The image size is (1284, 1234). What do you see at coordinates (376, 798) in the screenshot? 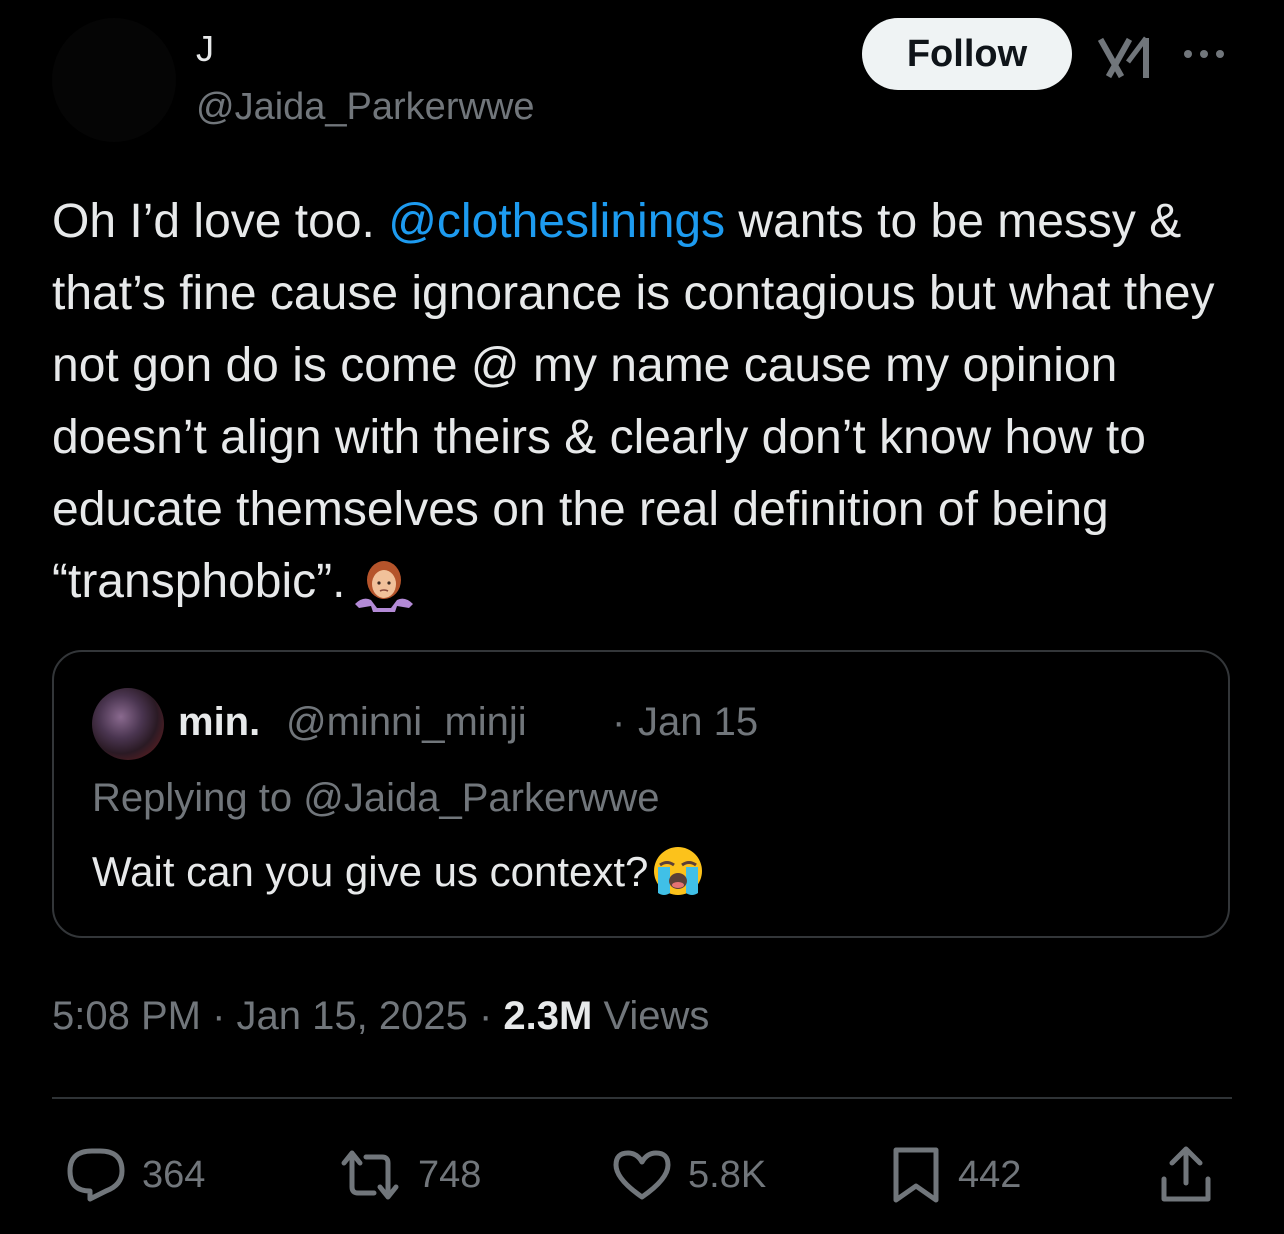
I see `quote-replying-to: Replying to @Jaida_Parkerwwe` at bounding box center [376, 798].